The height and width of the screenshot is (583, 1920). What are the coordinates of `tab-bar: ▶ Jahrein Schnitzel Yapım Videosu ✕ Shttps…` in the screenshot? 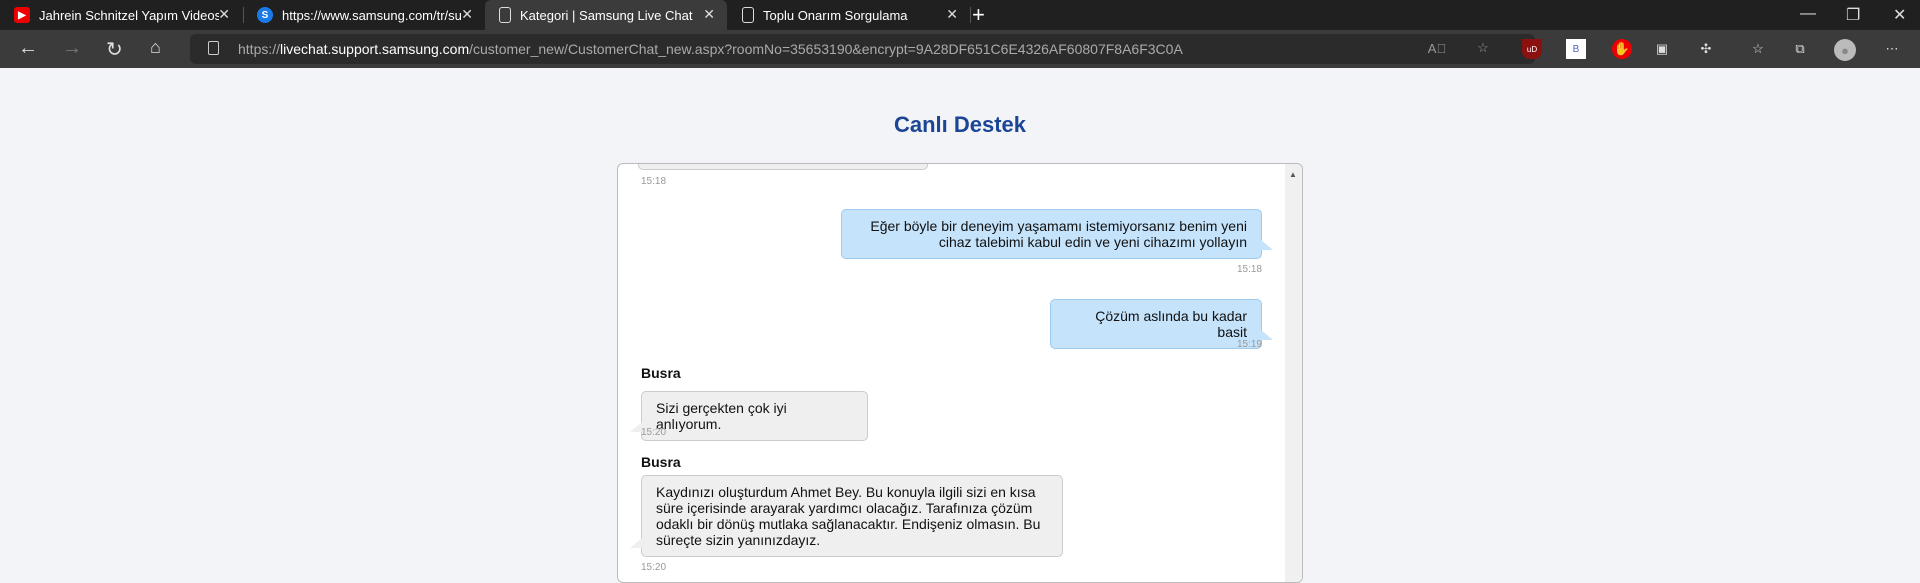 It's located at (960, 15).